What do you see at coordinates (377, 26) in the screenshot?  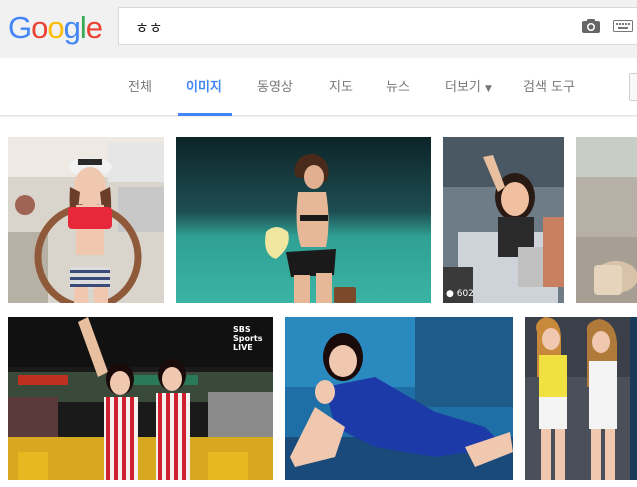 I see `search-input: ㅎㅎ` at bounding box center [377, 26].